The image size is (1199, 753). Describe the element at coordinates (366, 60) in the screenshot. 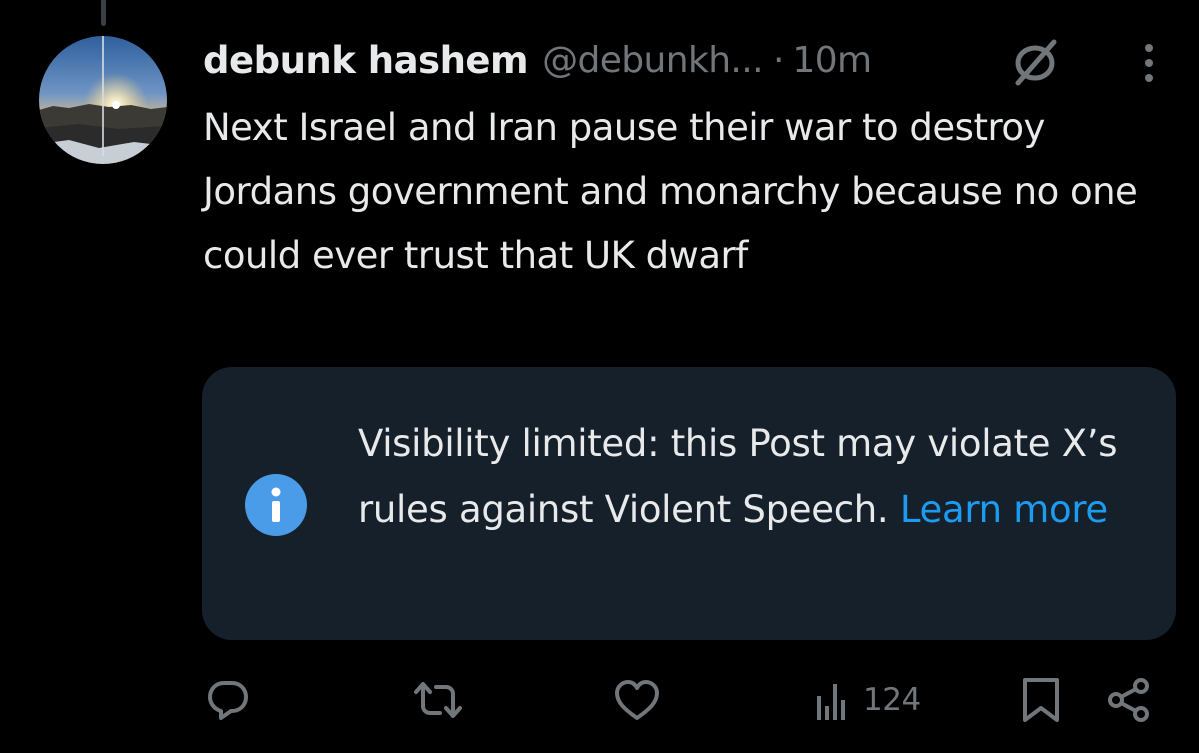

I see `display-name: debunk hashem` at that location.